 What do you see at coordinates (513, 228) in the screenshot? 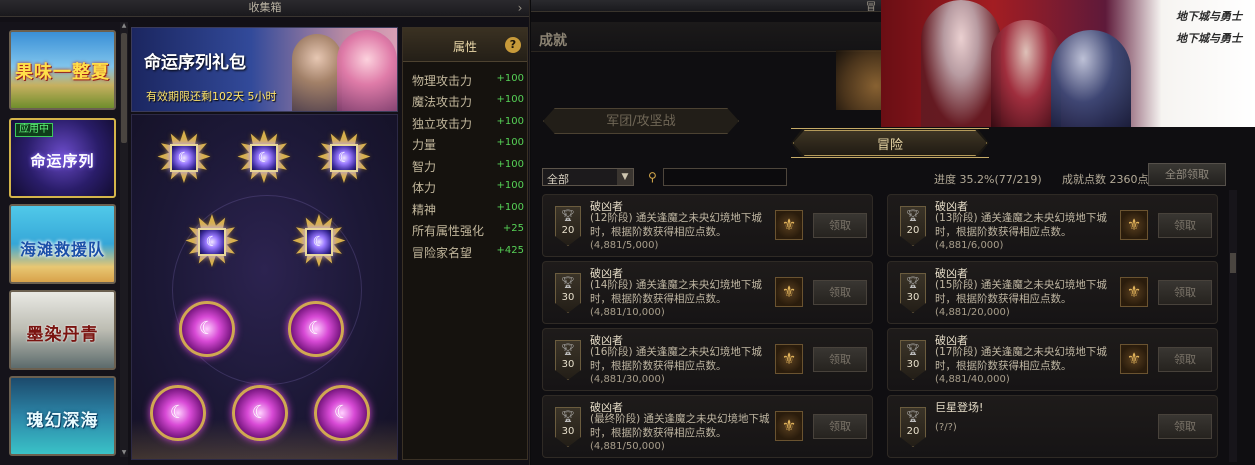
I see `attribute-value: +25` at bounding box center [513, 228].